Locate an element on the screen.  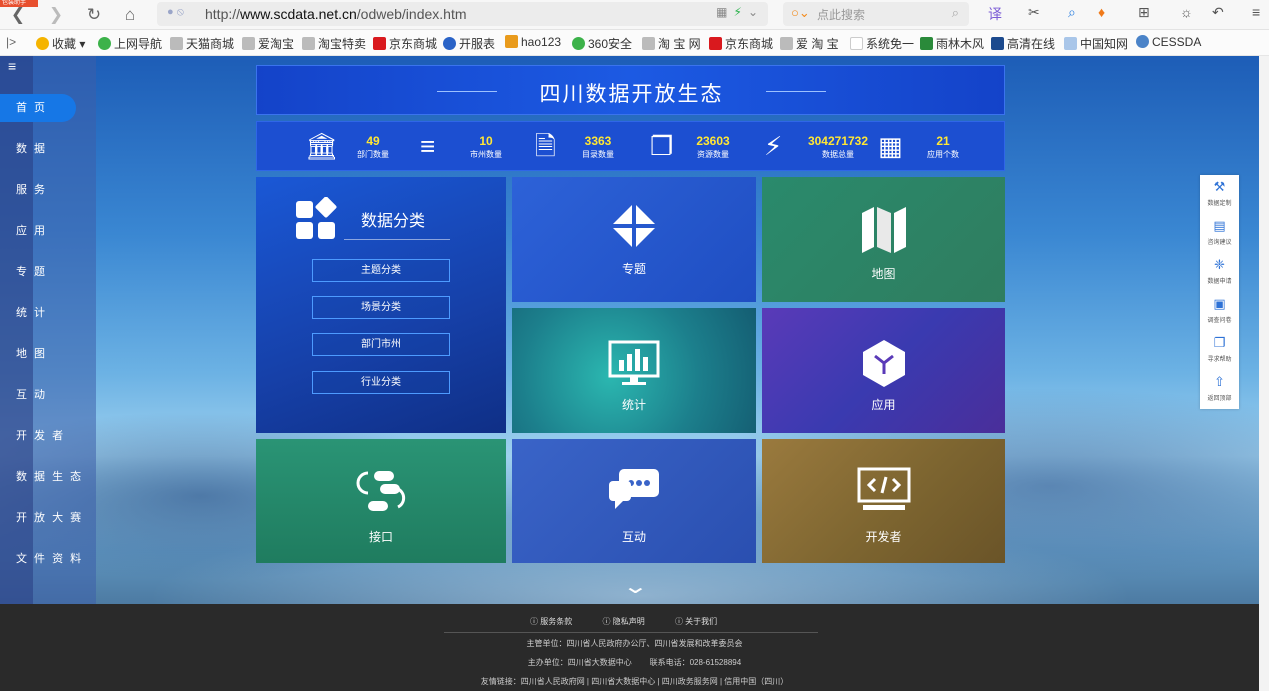
tile-developer: 开发者 is located at coordinates (883, 501).